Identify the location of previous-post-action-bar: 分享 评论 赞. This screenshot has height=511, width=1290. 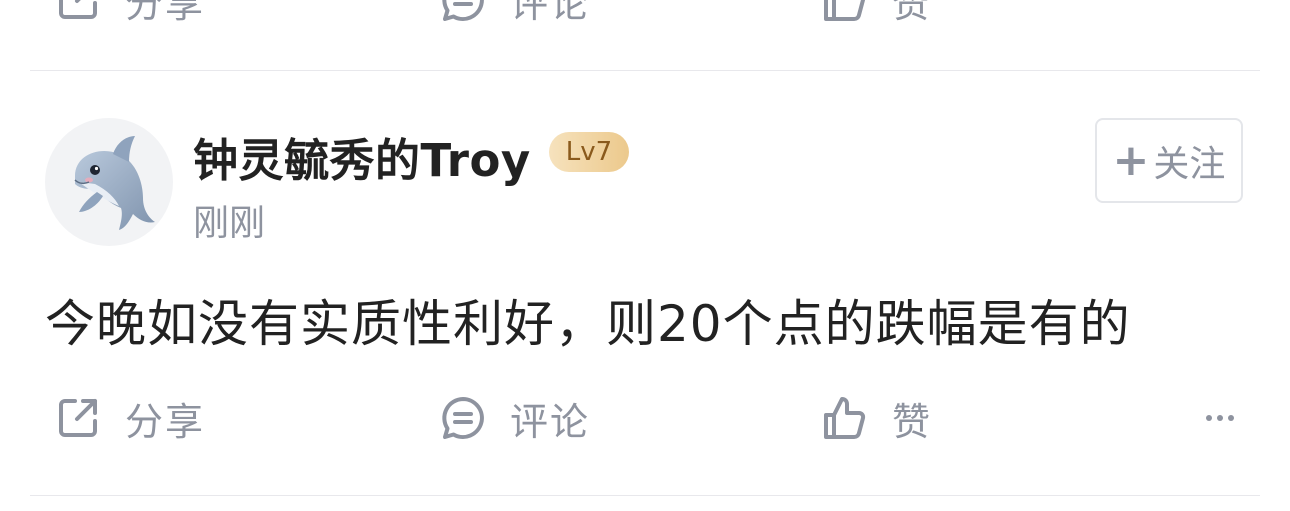
(645, 20).